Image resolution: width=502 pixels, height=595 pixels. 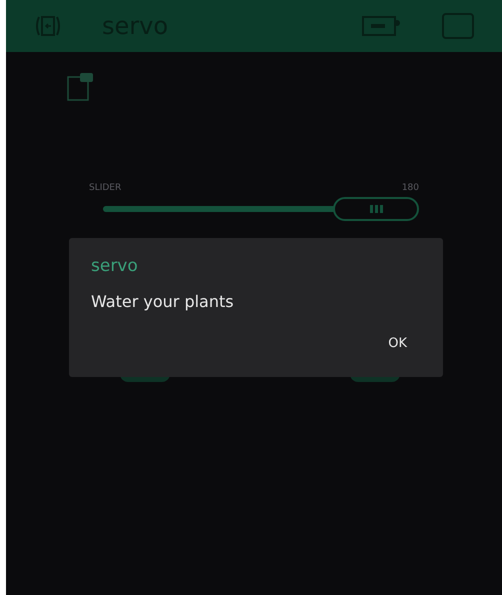 What do you see at coordinates (458, 26) in the screenshot?
I see `square-icon` at bounding box center [458, 26].